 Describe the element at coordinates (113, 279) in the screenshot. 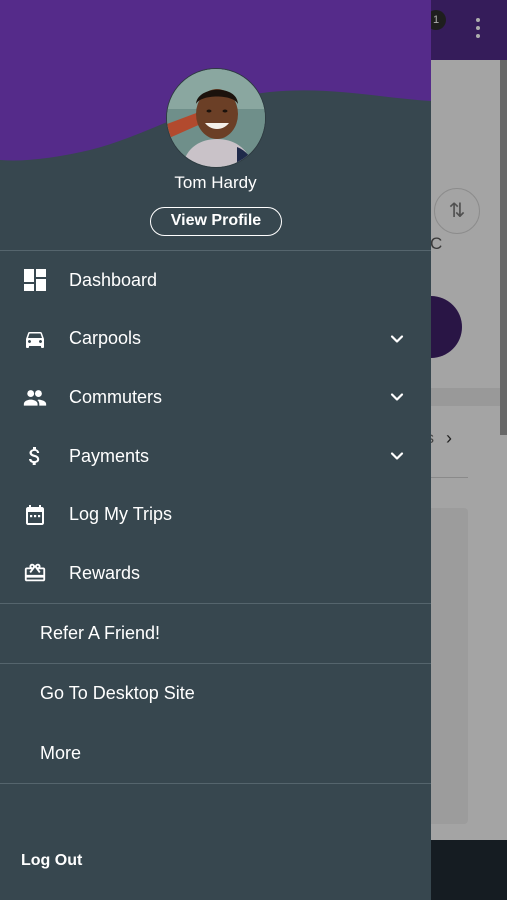

I see `nav-item-label: Dashboard` at that location.